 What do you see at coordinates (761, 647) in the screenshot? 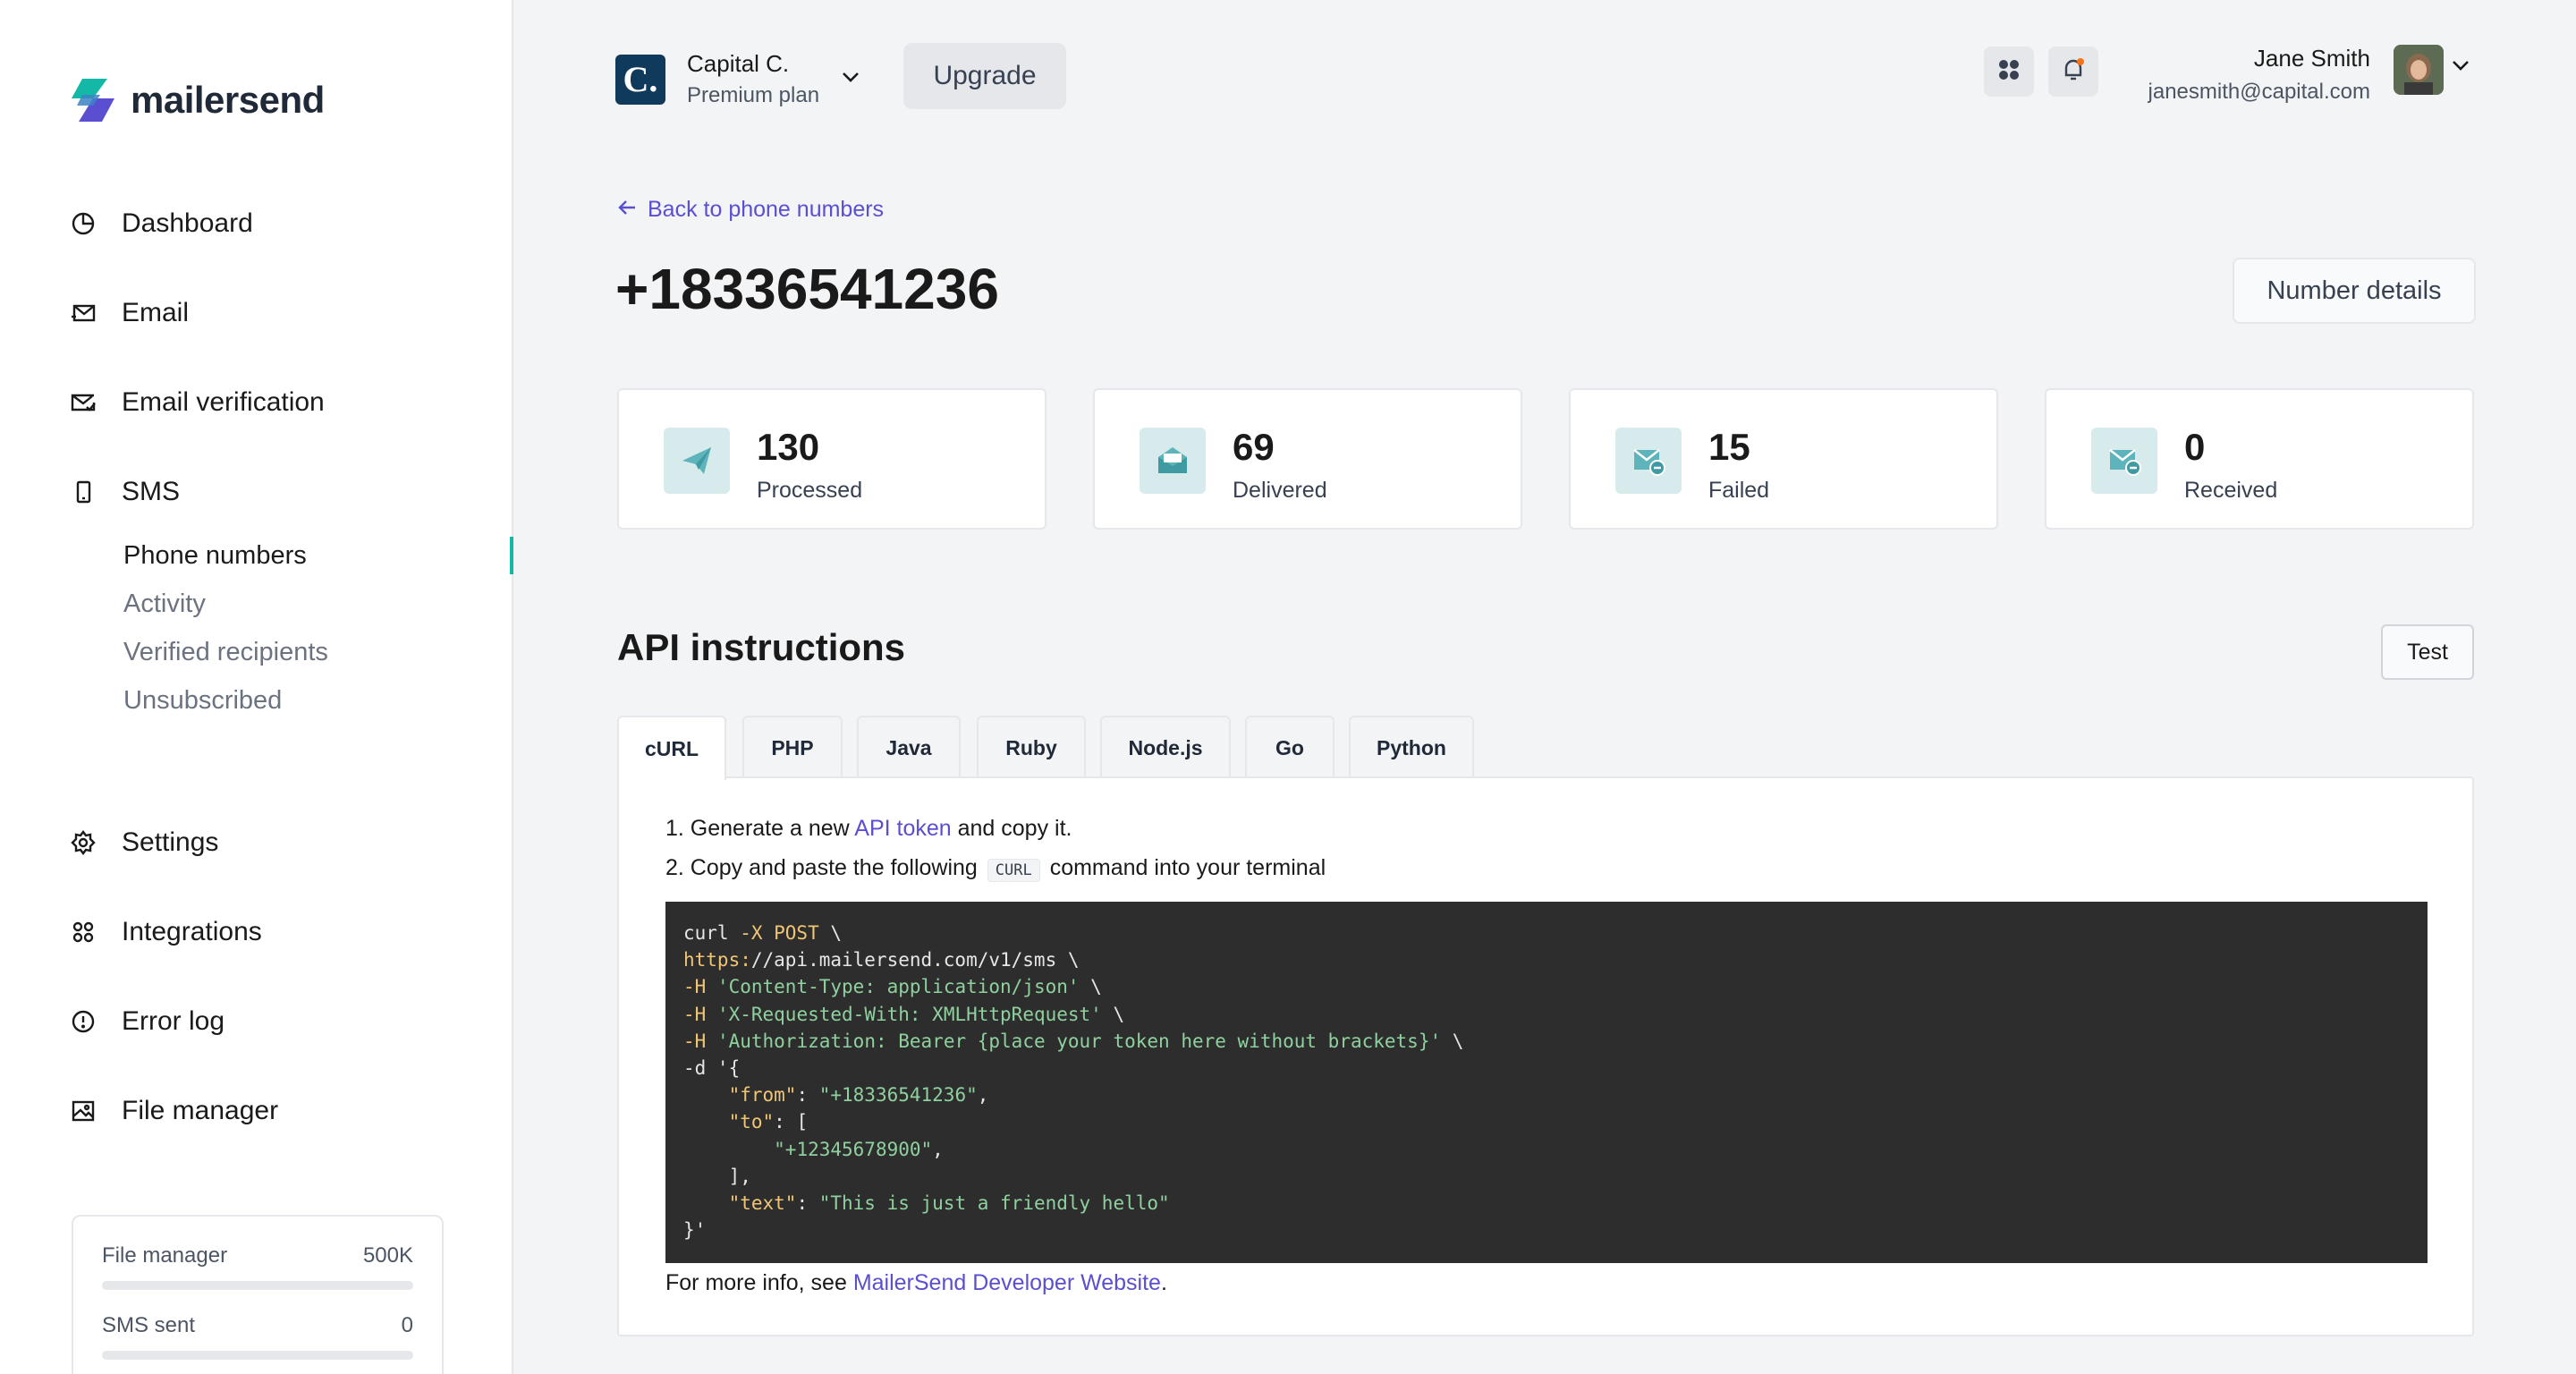
I see `api-instructions-title: API instructions` at bounding box center [761, 647].